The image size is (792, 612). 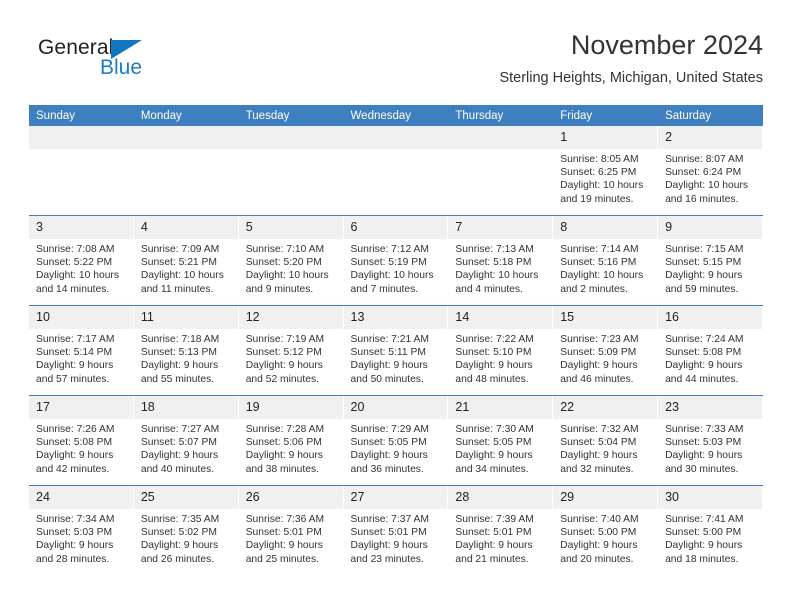 I want to click on sunrise-text: Sunrise: 7:10 AM, so click(x=285, y=249).